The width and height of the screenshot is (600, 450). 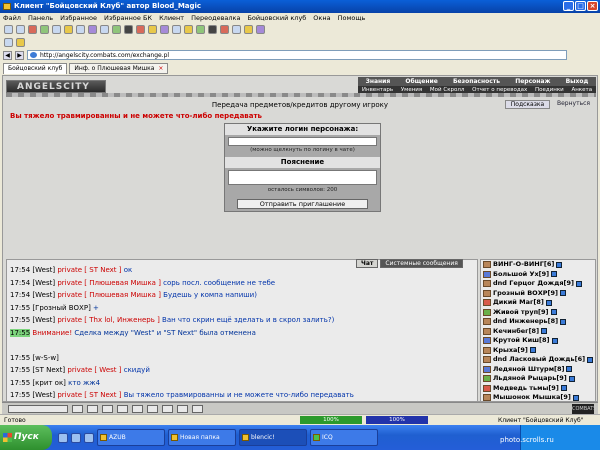 I want to click on bomb-icon, so click(x=128, y=29).